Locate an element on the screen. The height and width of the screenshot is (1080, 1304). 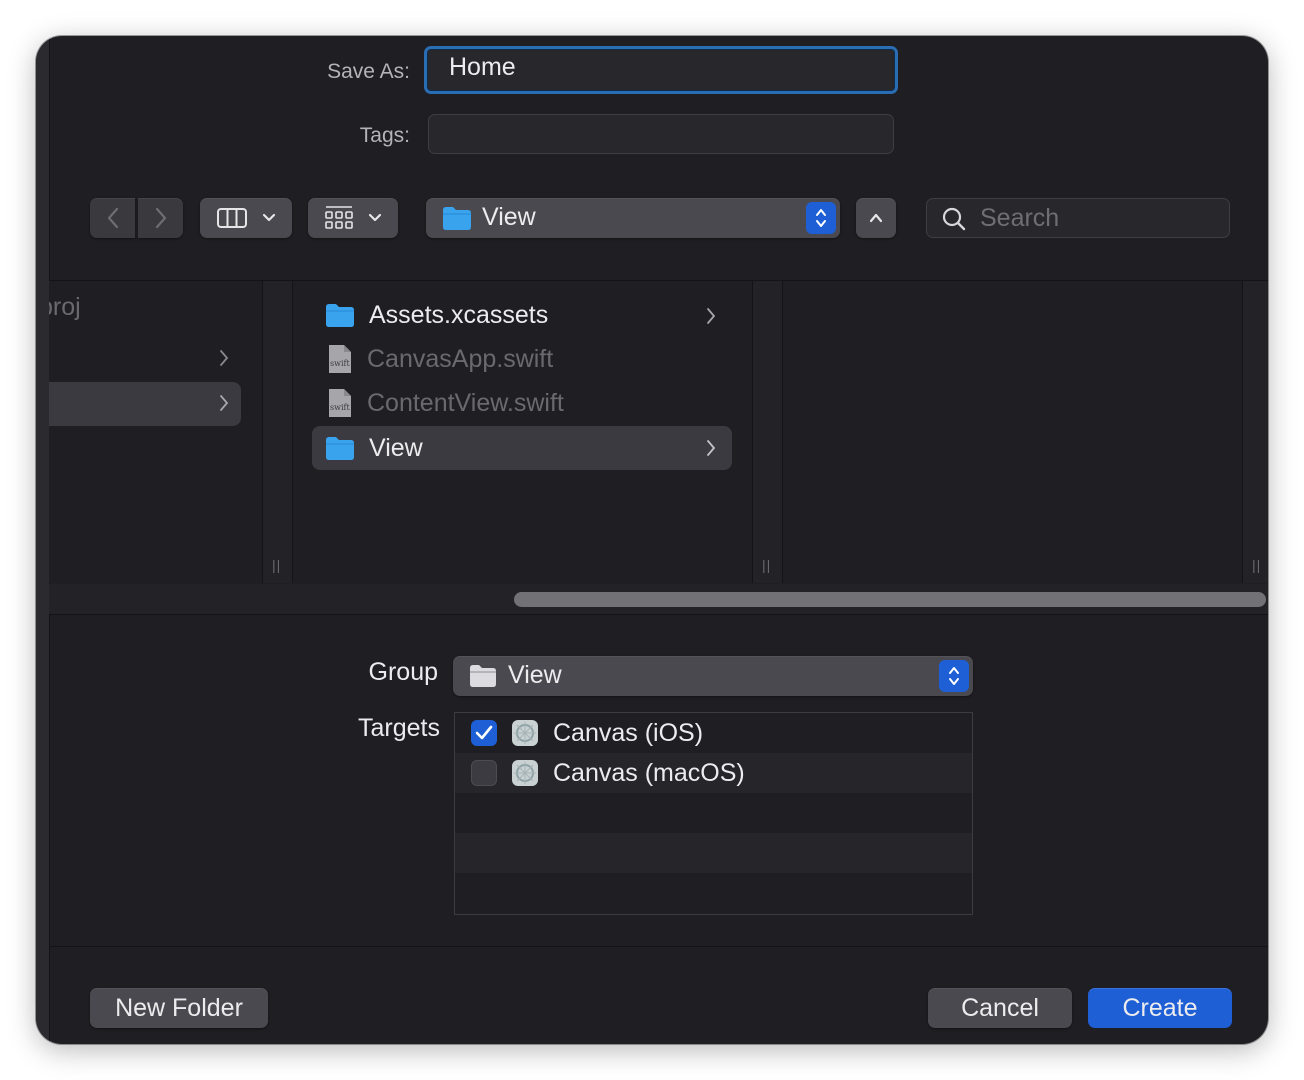
list-item-selected: View is located at coordinates (522, 448).